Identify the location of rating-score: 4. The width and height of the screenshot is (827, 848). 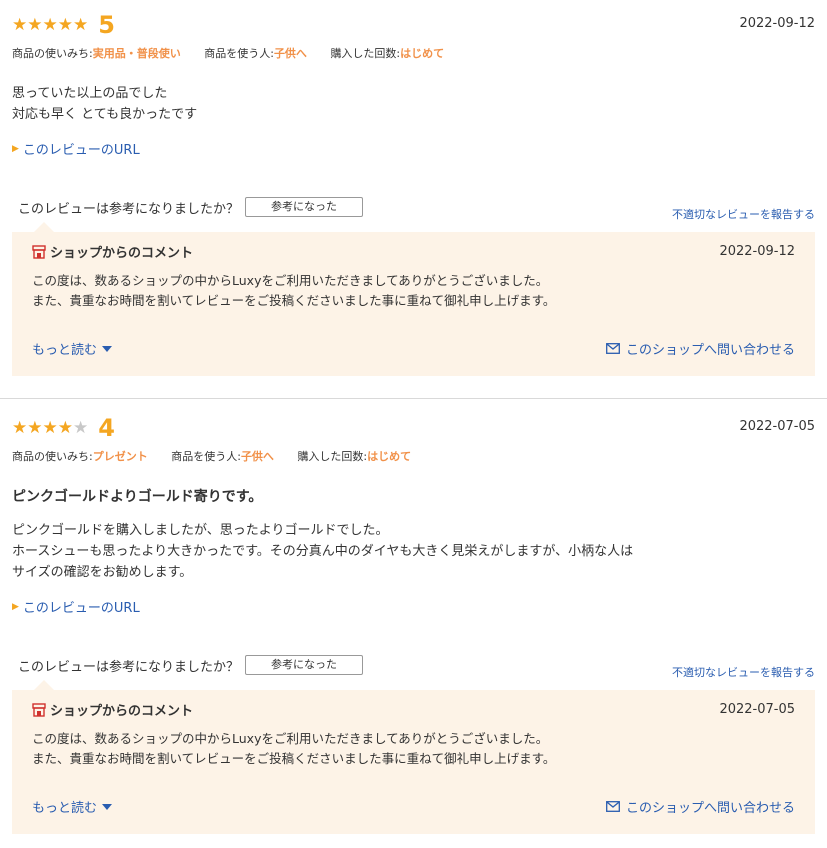
(106, 428).